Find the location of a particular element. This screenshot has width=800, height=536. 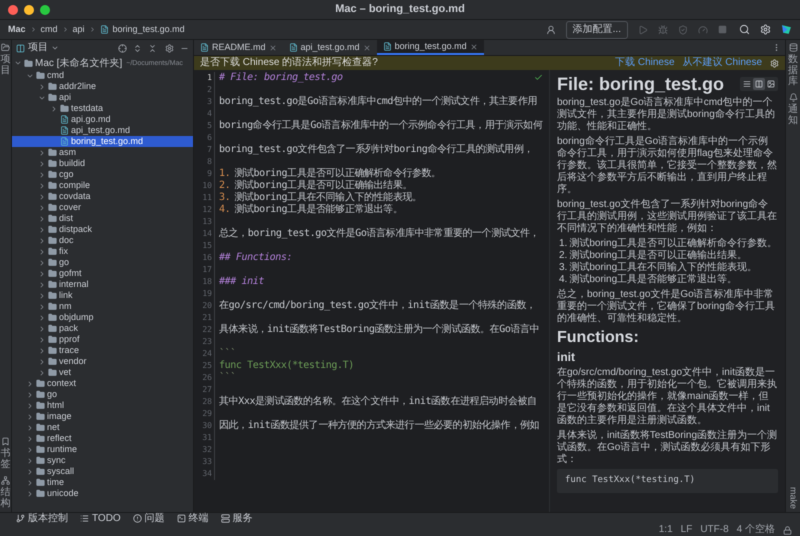

tree-item: time is located at coordinates (102, 482).